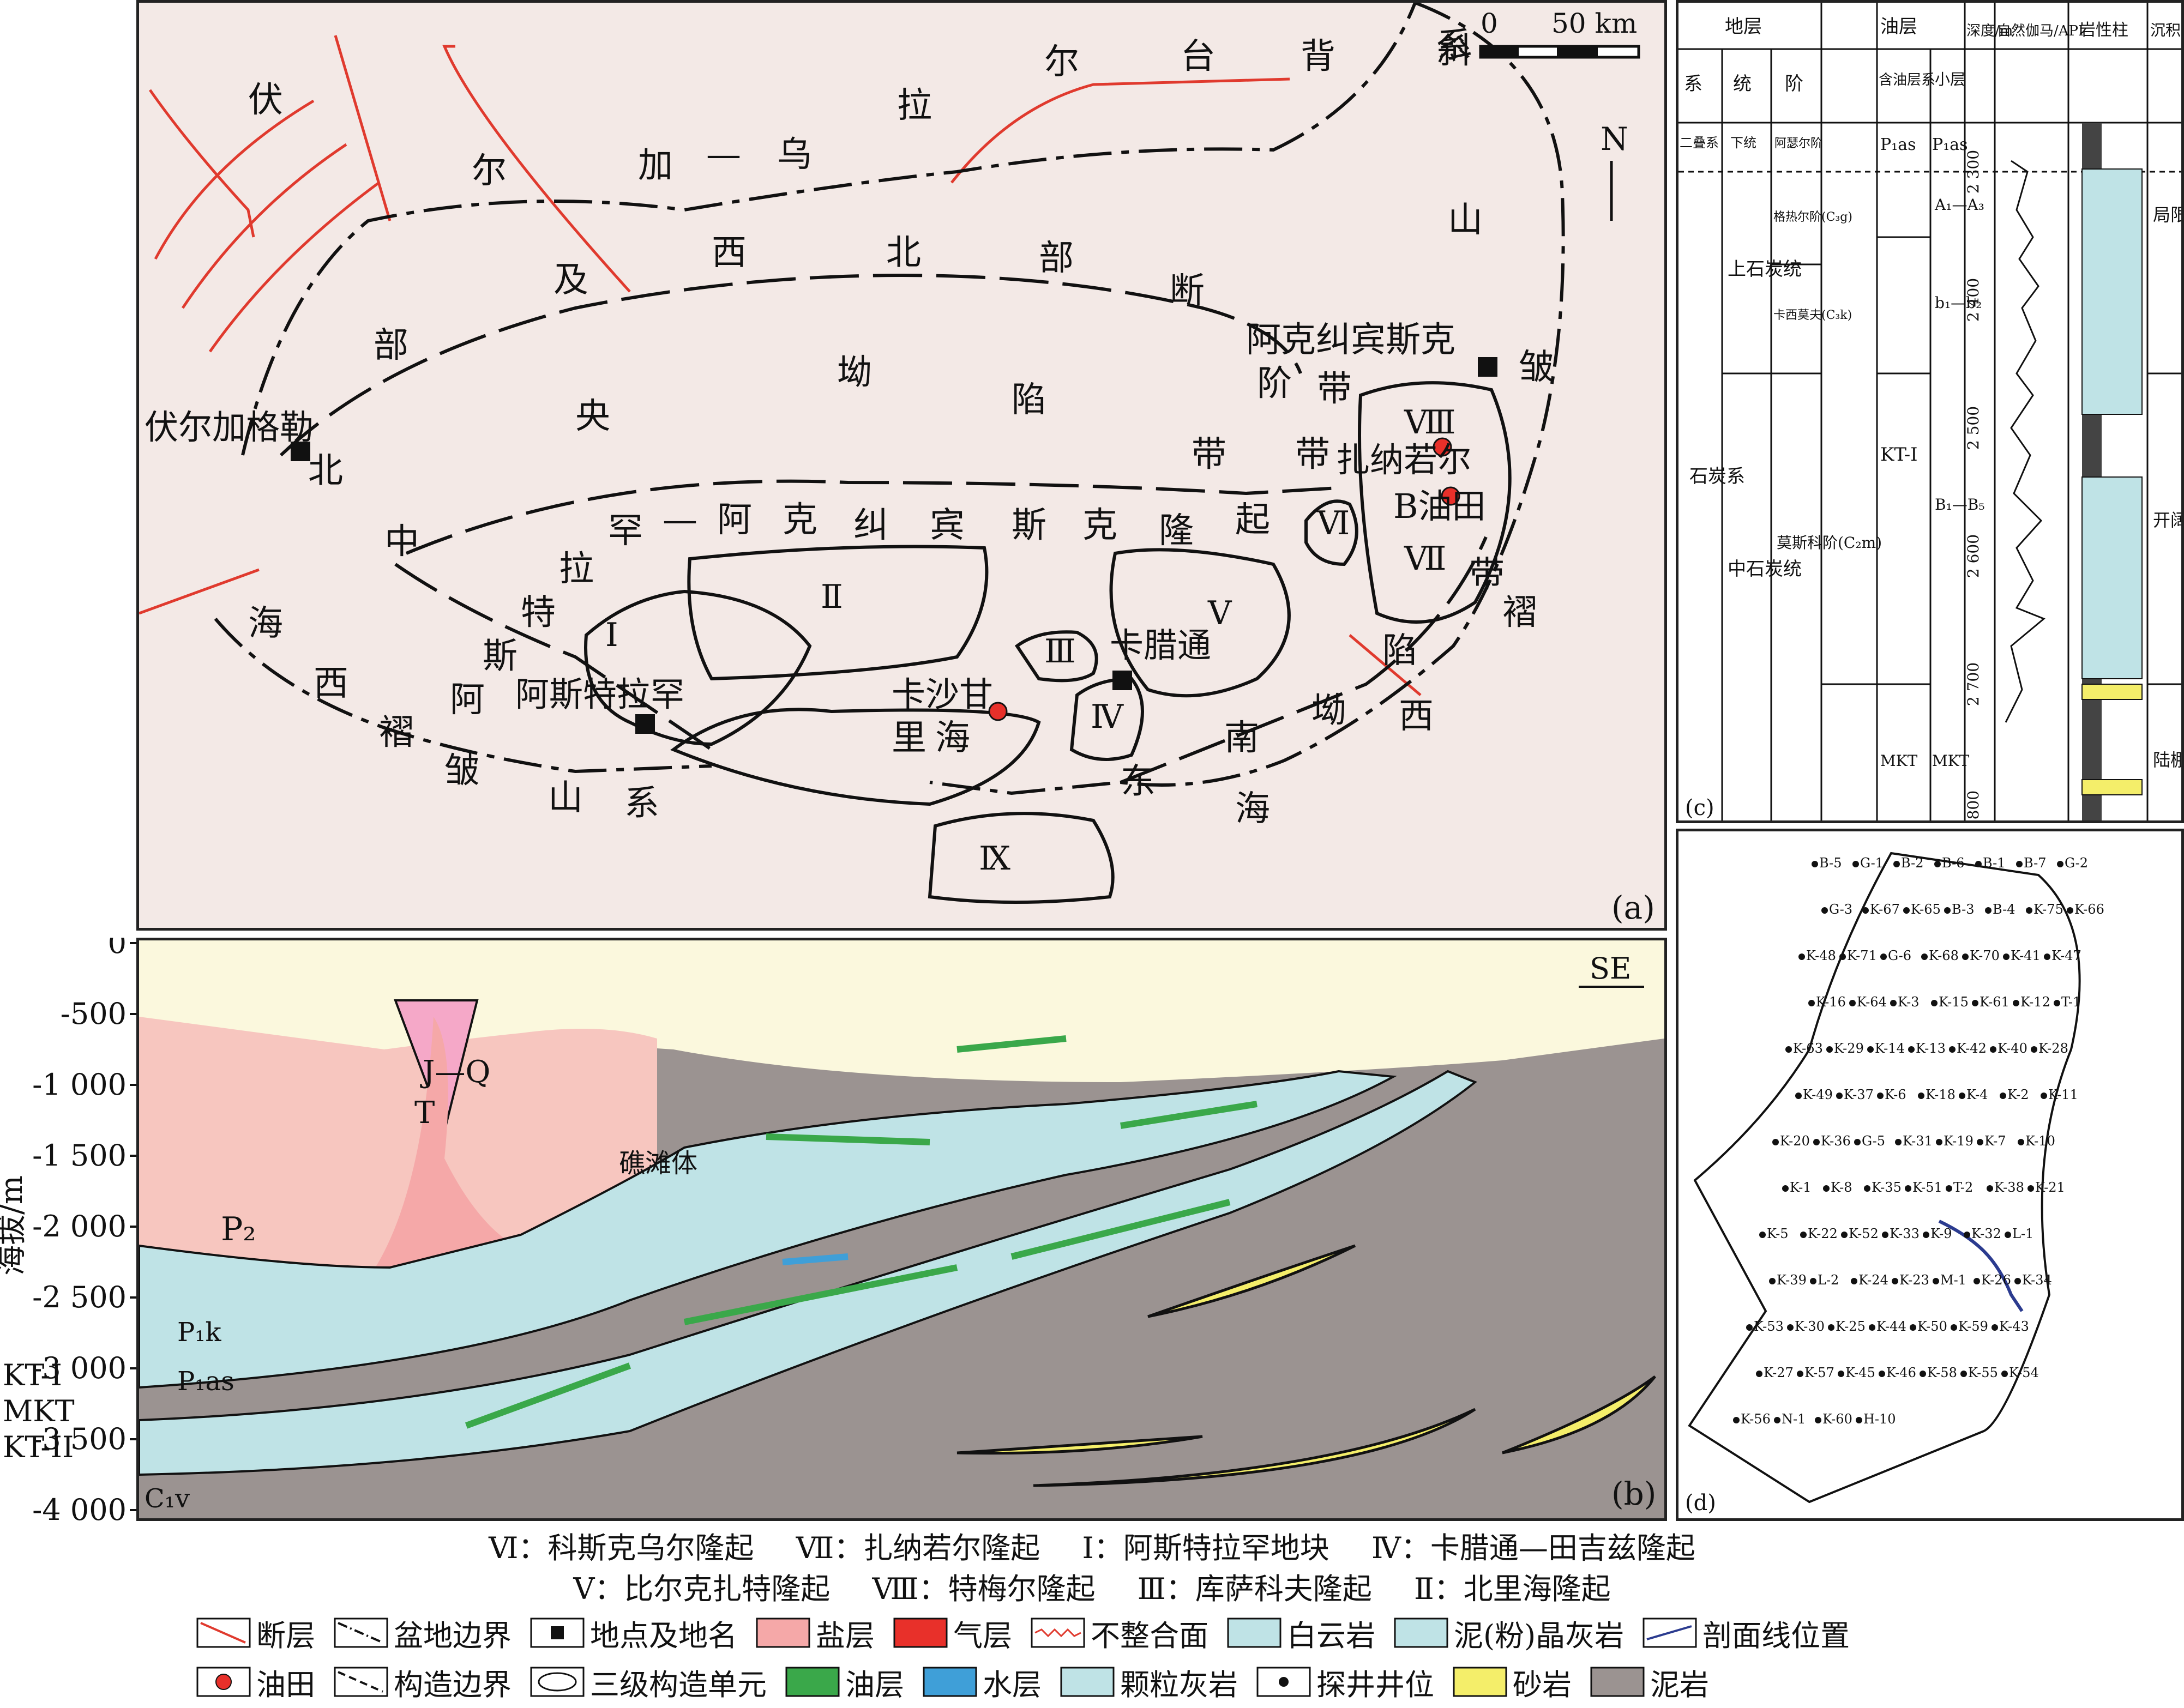 Image resolution: width=2184 pixels, height=1708 pixels. Describe the element at coordinates (1092, 1545) in the screenshot. I see `unit-legend-row-1: Ⅵ：科斯克乌尔隆起 Ⅶ：扎纳若尔隆起 Ⅰ：阿斯特拉罕地块 Ⅳ：卡腊通—田吉兹隆起` at that location.